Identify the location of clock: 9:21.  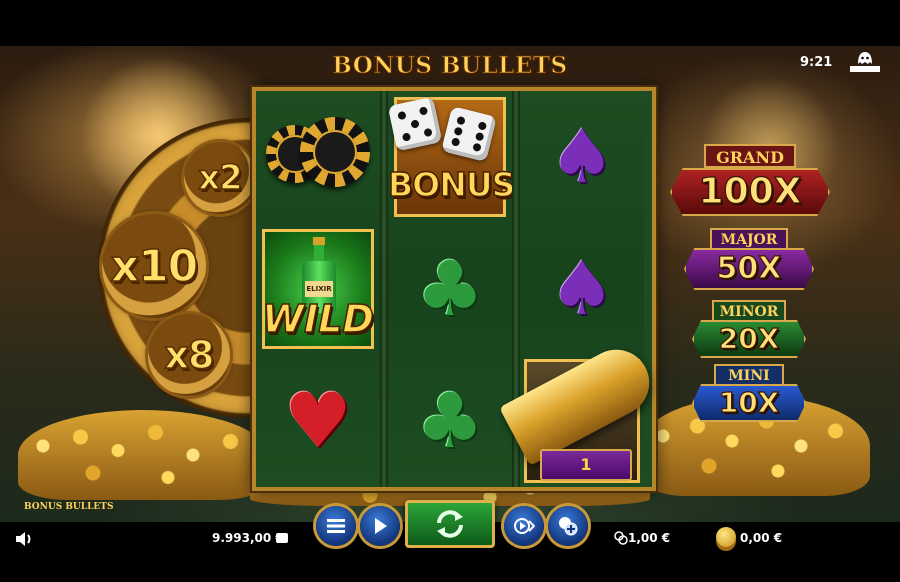
(816, 62).